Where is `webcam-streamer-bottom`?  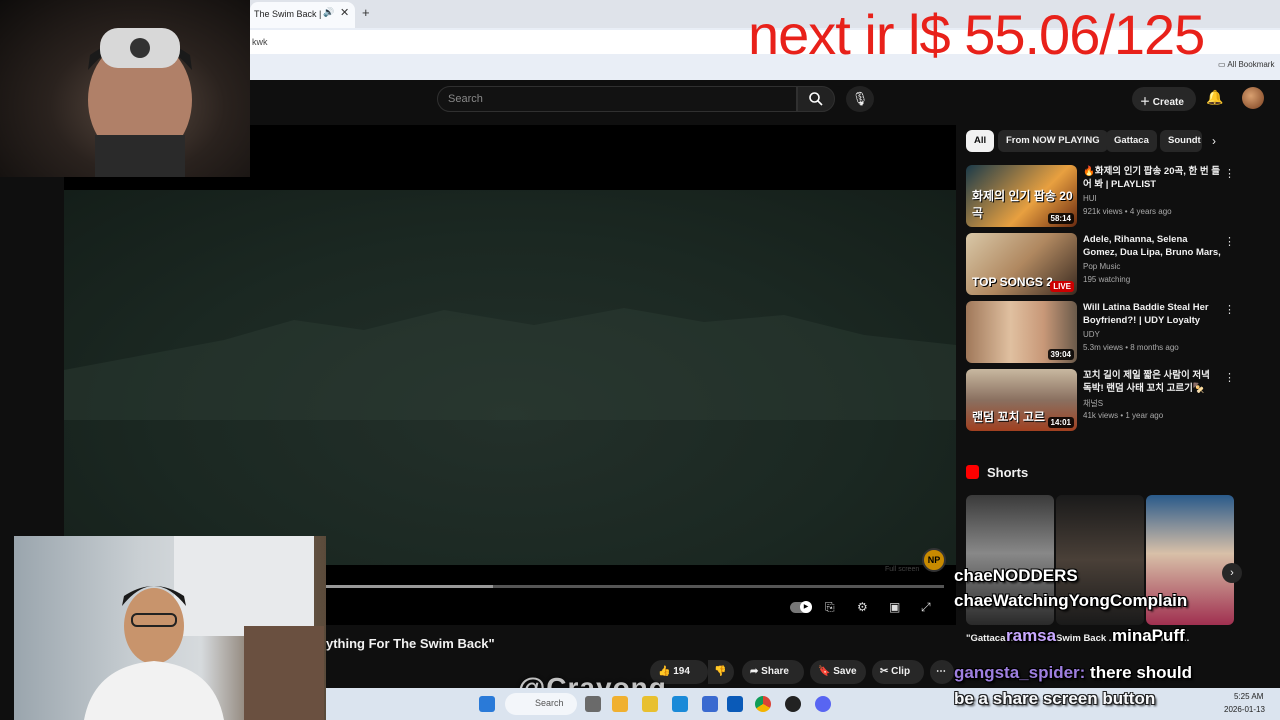 webcam-streamer-bottom is located at coordinates (170, 628).